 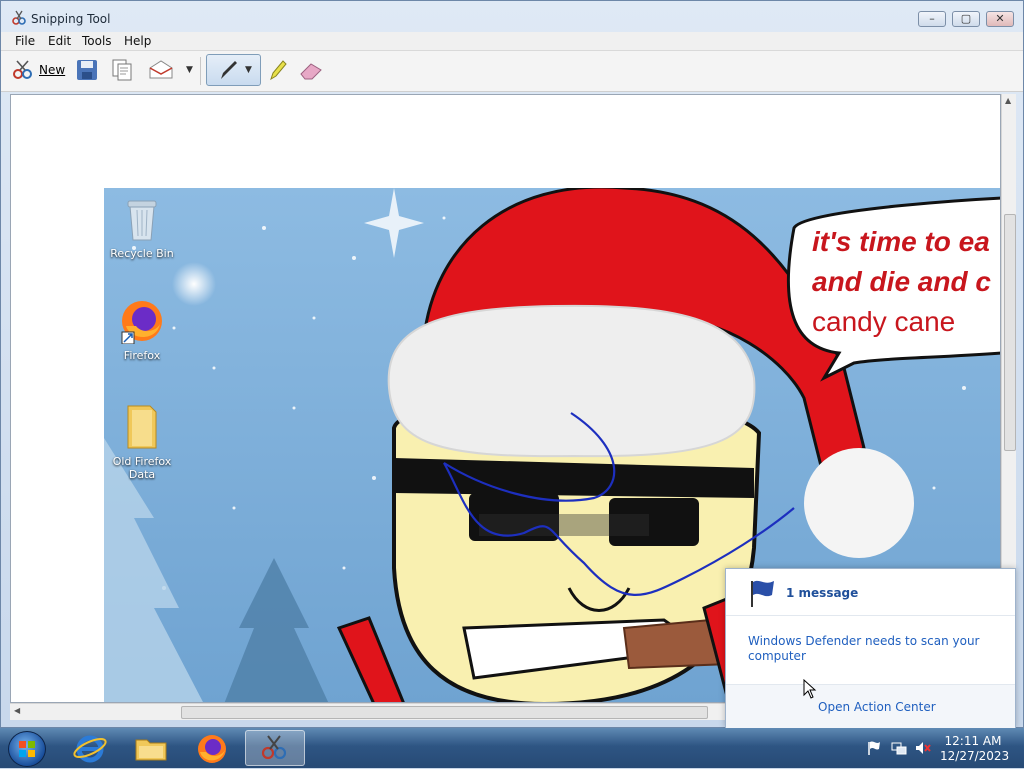 I want to click on pen-icon, so click(x=229, y=70).